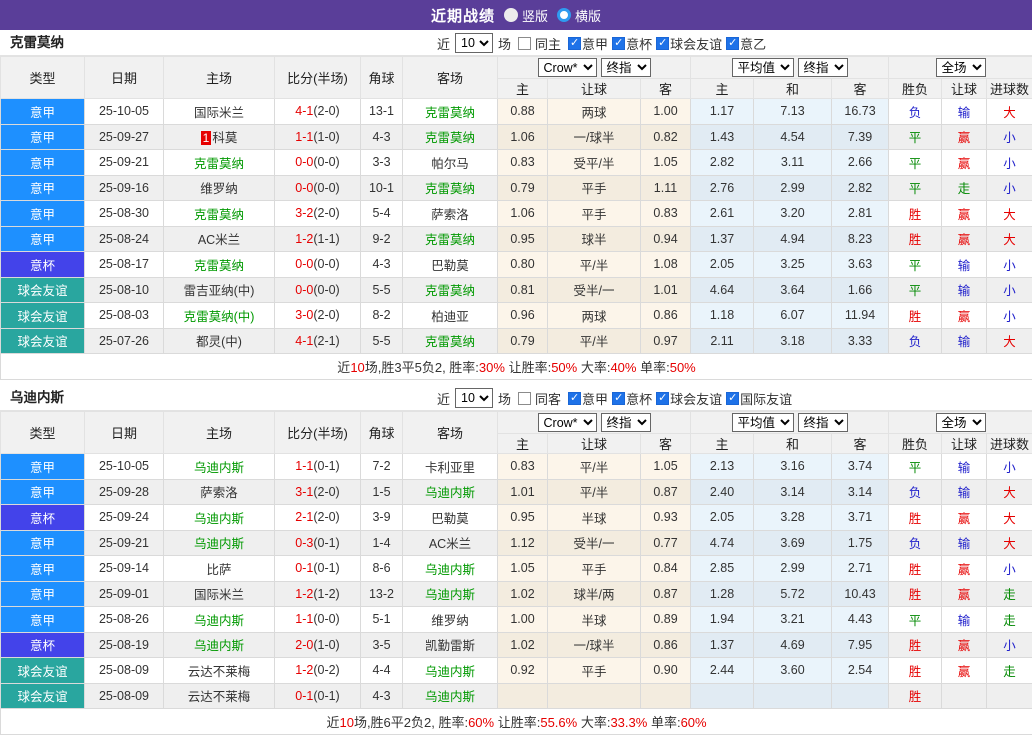 The width and height of the screenshot is (1032, 735). I want to click on same-side-label: 同主, so click(548, 43).